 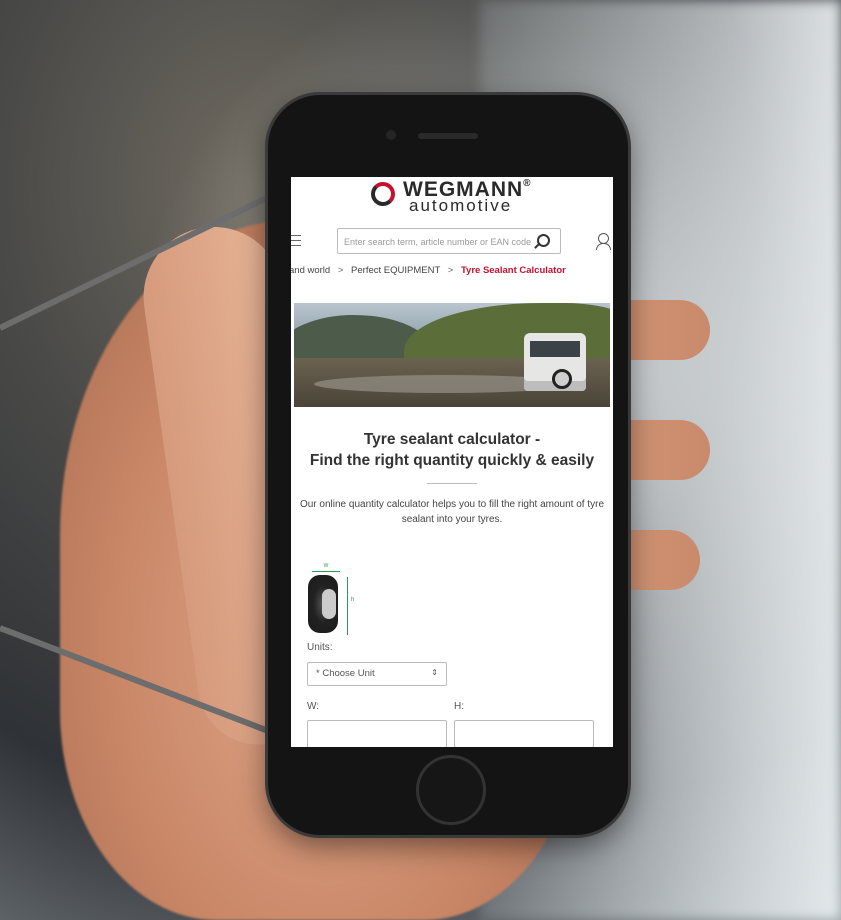 I want to click on search-input, so click(x=439, y=242).